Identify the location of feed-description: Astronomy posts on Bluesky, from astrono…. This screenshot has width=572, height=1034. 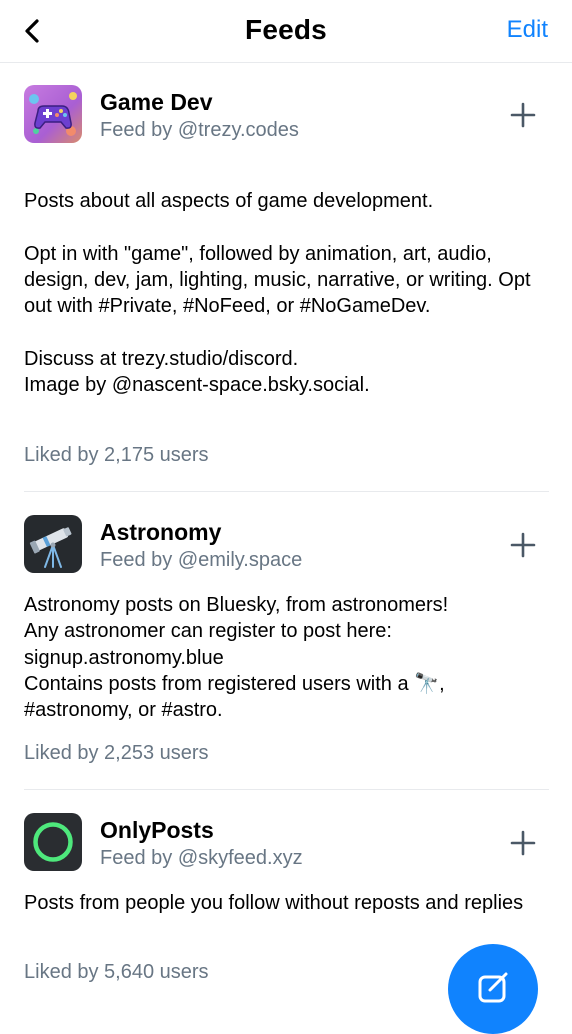
(236, 658).